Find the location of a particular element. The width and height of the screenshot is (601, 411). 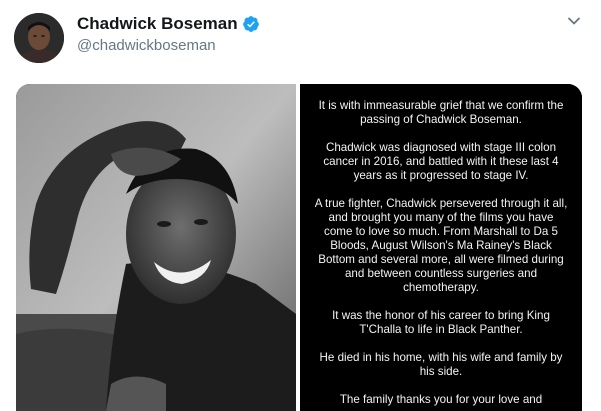

avatar is located at coordinates (39, 38).